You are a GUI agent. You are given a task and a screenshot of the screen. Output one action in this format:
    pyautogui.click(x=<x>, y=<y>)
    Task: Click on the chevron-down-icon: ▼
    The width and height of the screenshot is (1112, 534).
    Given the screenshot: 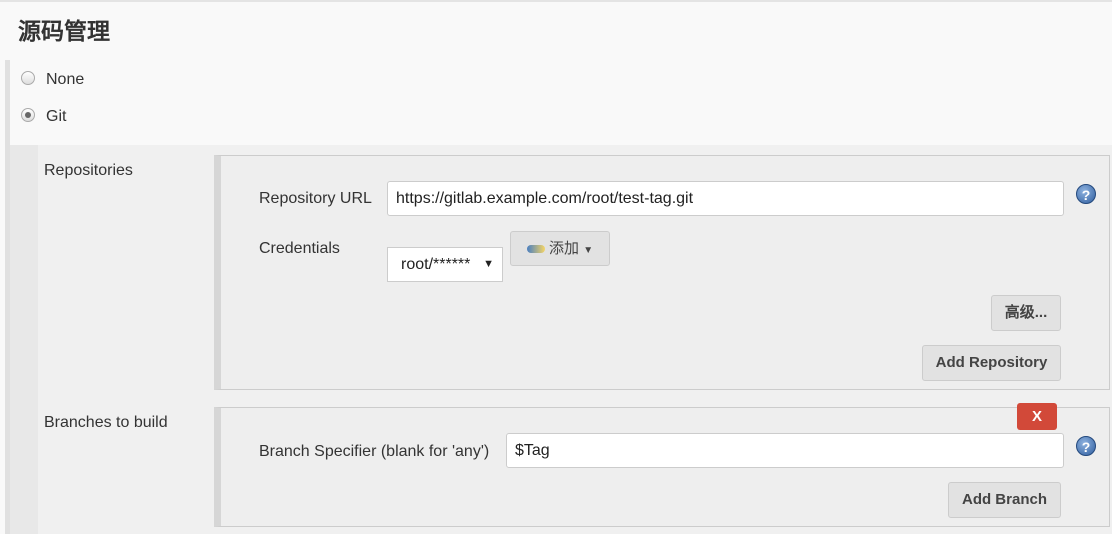 What is the action you would take?
    pyautogui.click(x=488, y=264)
    